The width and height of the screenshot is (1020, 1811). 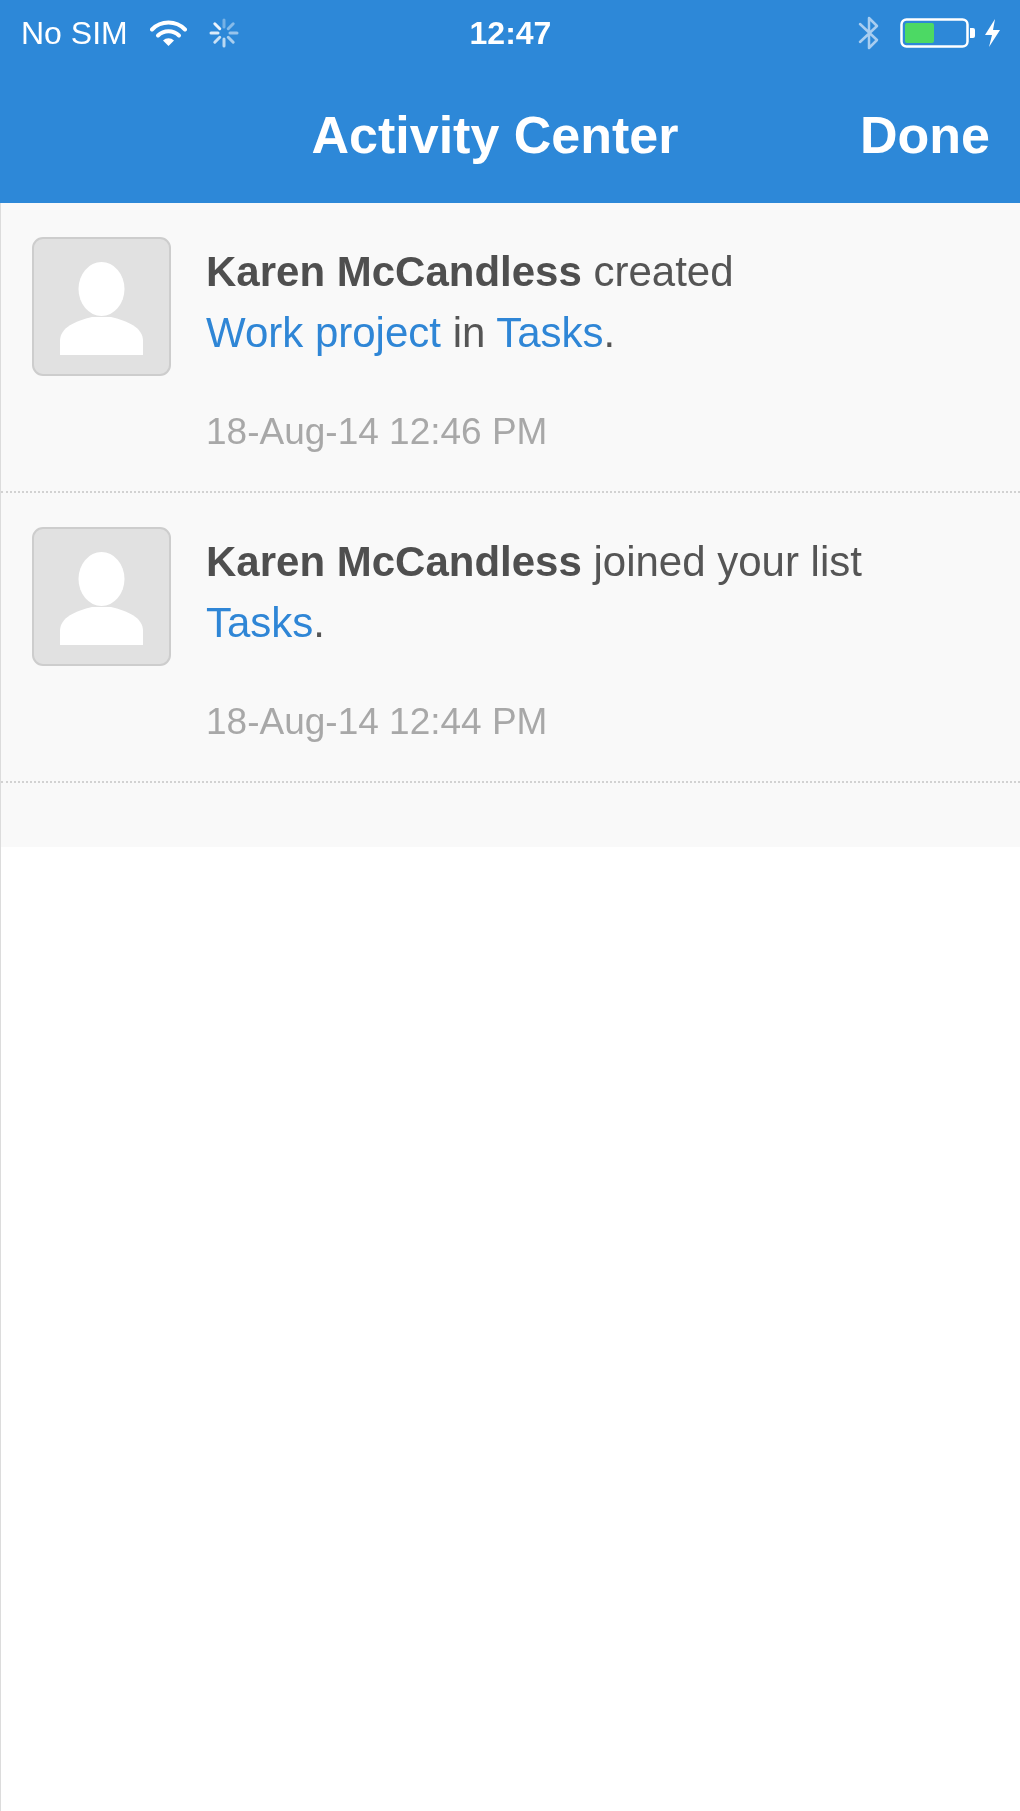 What do you see at coordinates (74, 33) in the screenshot?
I see `carrier-label: No SIM` at bounding box center [74, 33].